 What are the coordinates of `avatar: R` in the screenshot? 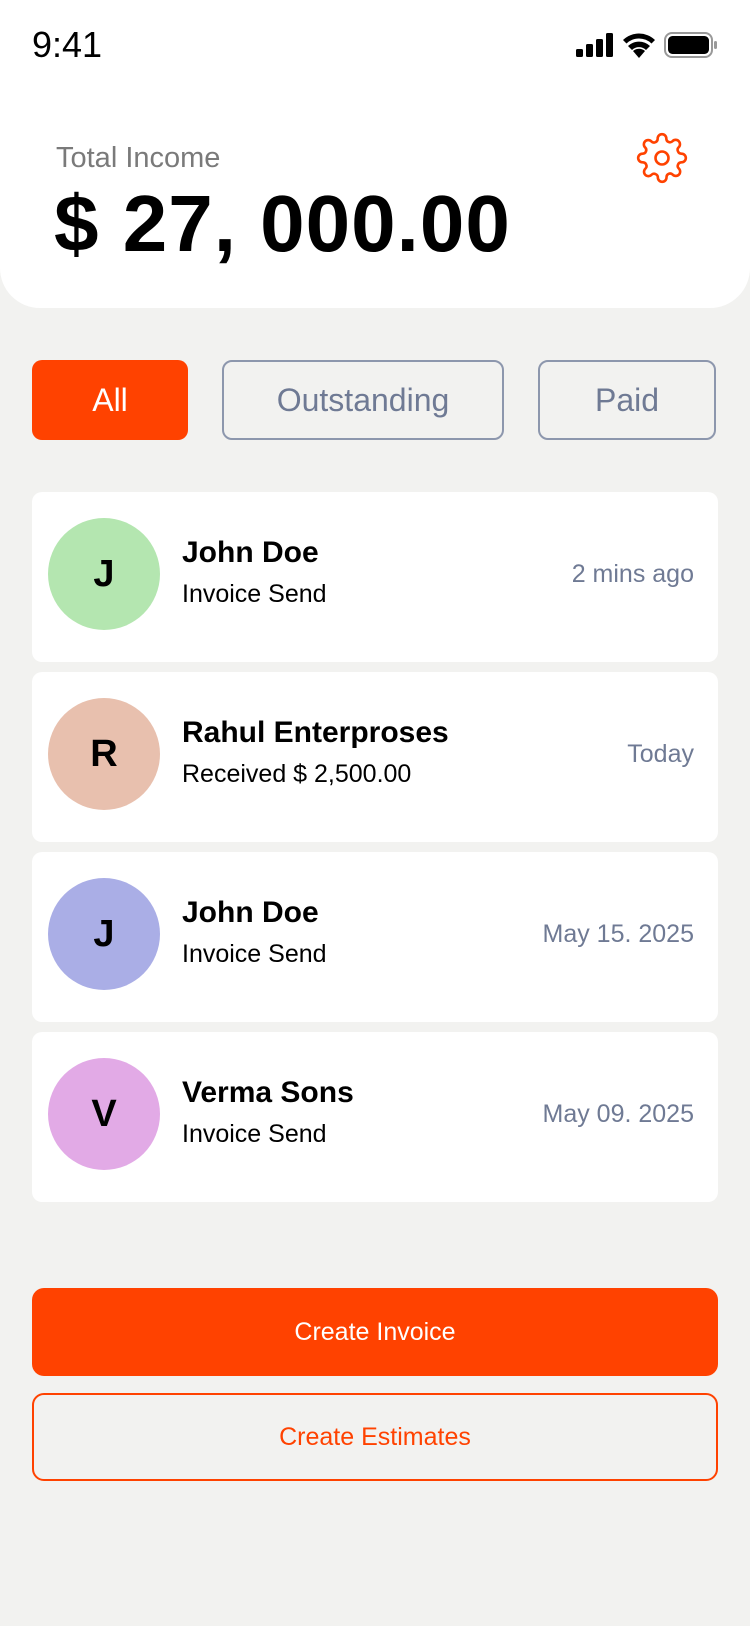 It's located at (104, 754).